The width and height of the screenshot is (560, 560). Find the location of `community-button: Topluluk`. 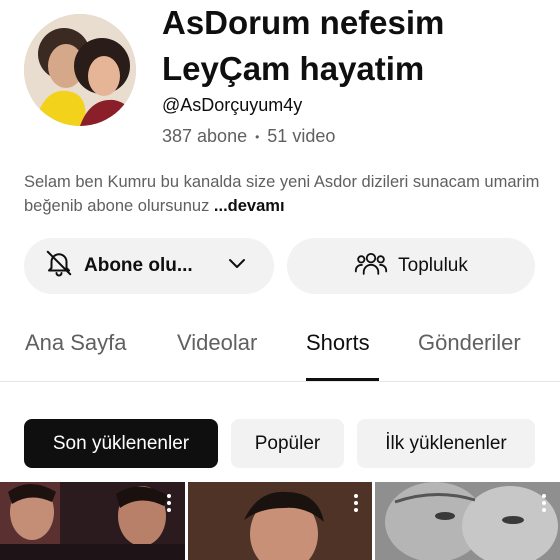

community-button: Topluluk is located at coordinates (411, 266).